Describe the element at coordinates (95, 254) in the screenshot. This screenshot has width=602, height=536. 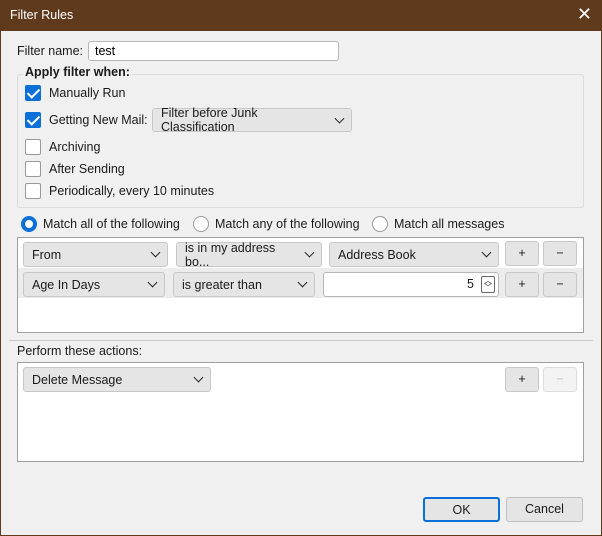
I see `rule-field-select: From` at that location.